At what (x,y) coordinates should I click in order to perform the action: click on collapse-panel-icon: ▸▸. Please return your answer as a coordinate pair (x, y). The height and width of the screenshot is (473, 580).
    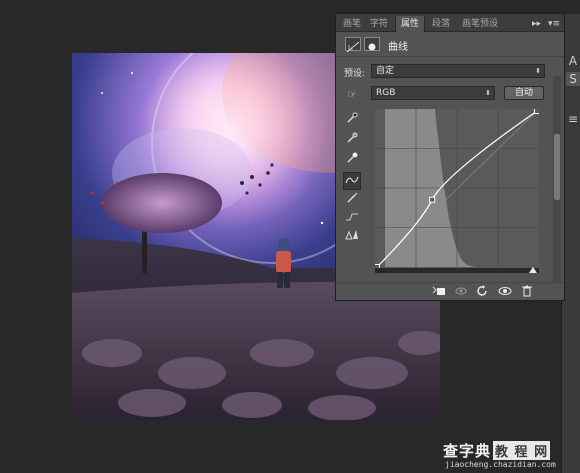
    Looking at the image, I should click on (536, 24).